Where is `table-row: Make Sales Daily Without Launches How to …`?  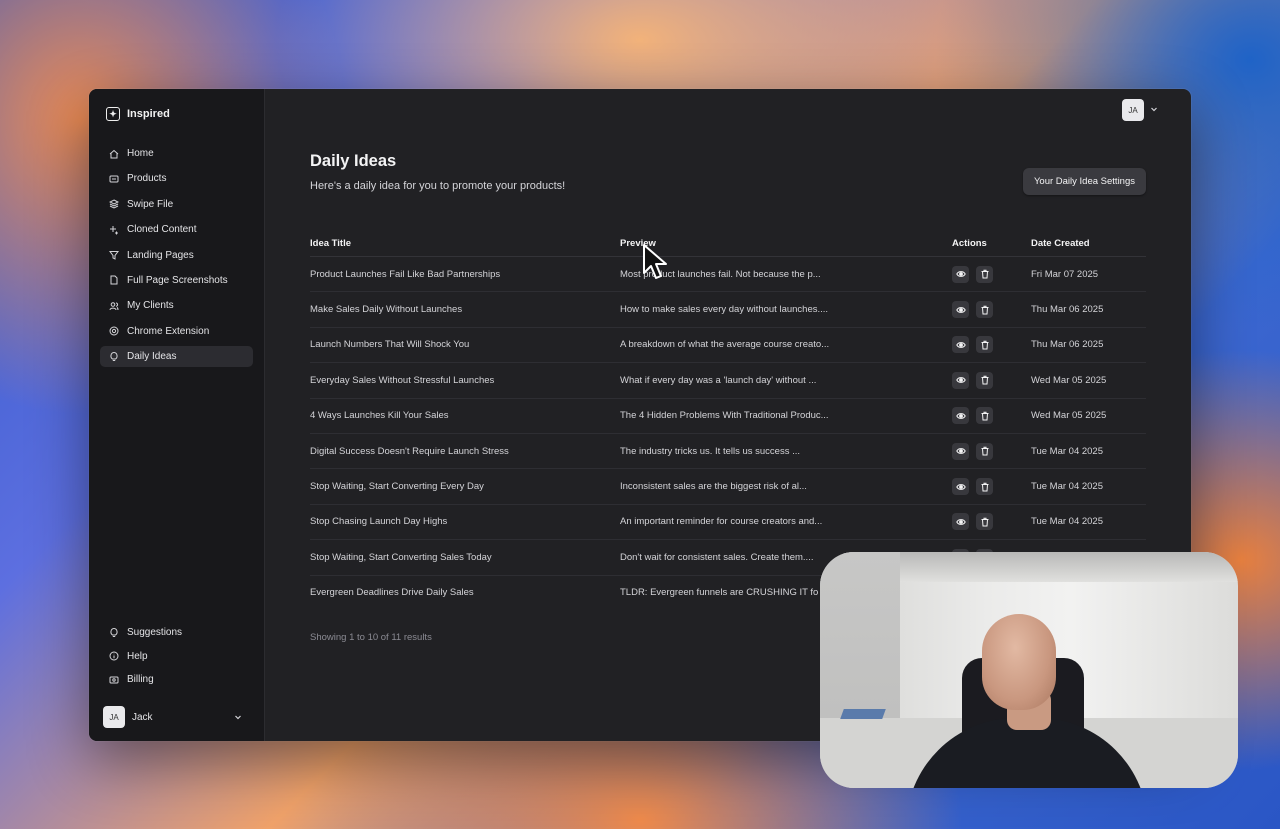 table-row: Make Sales Daily Without Launches How to … is located at coordinates (728, 310).